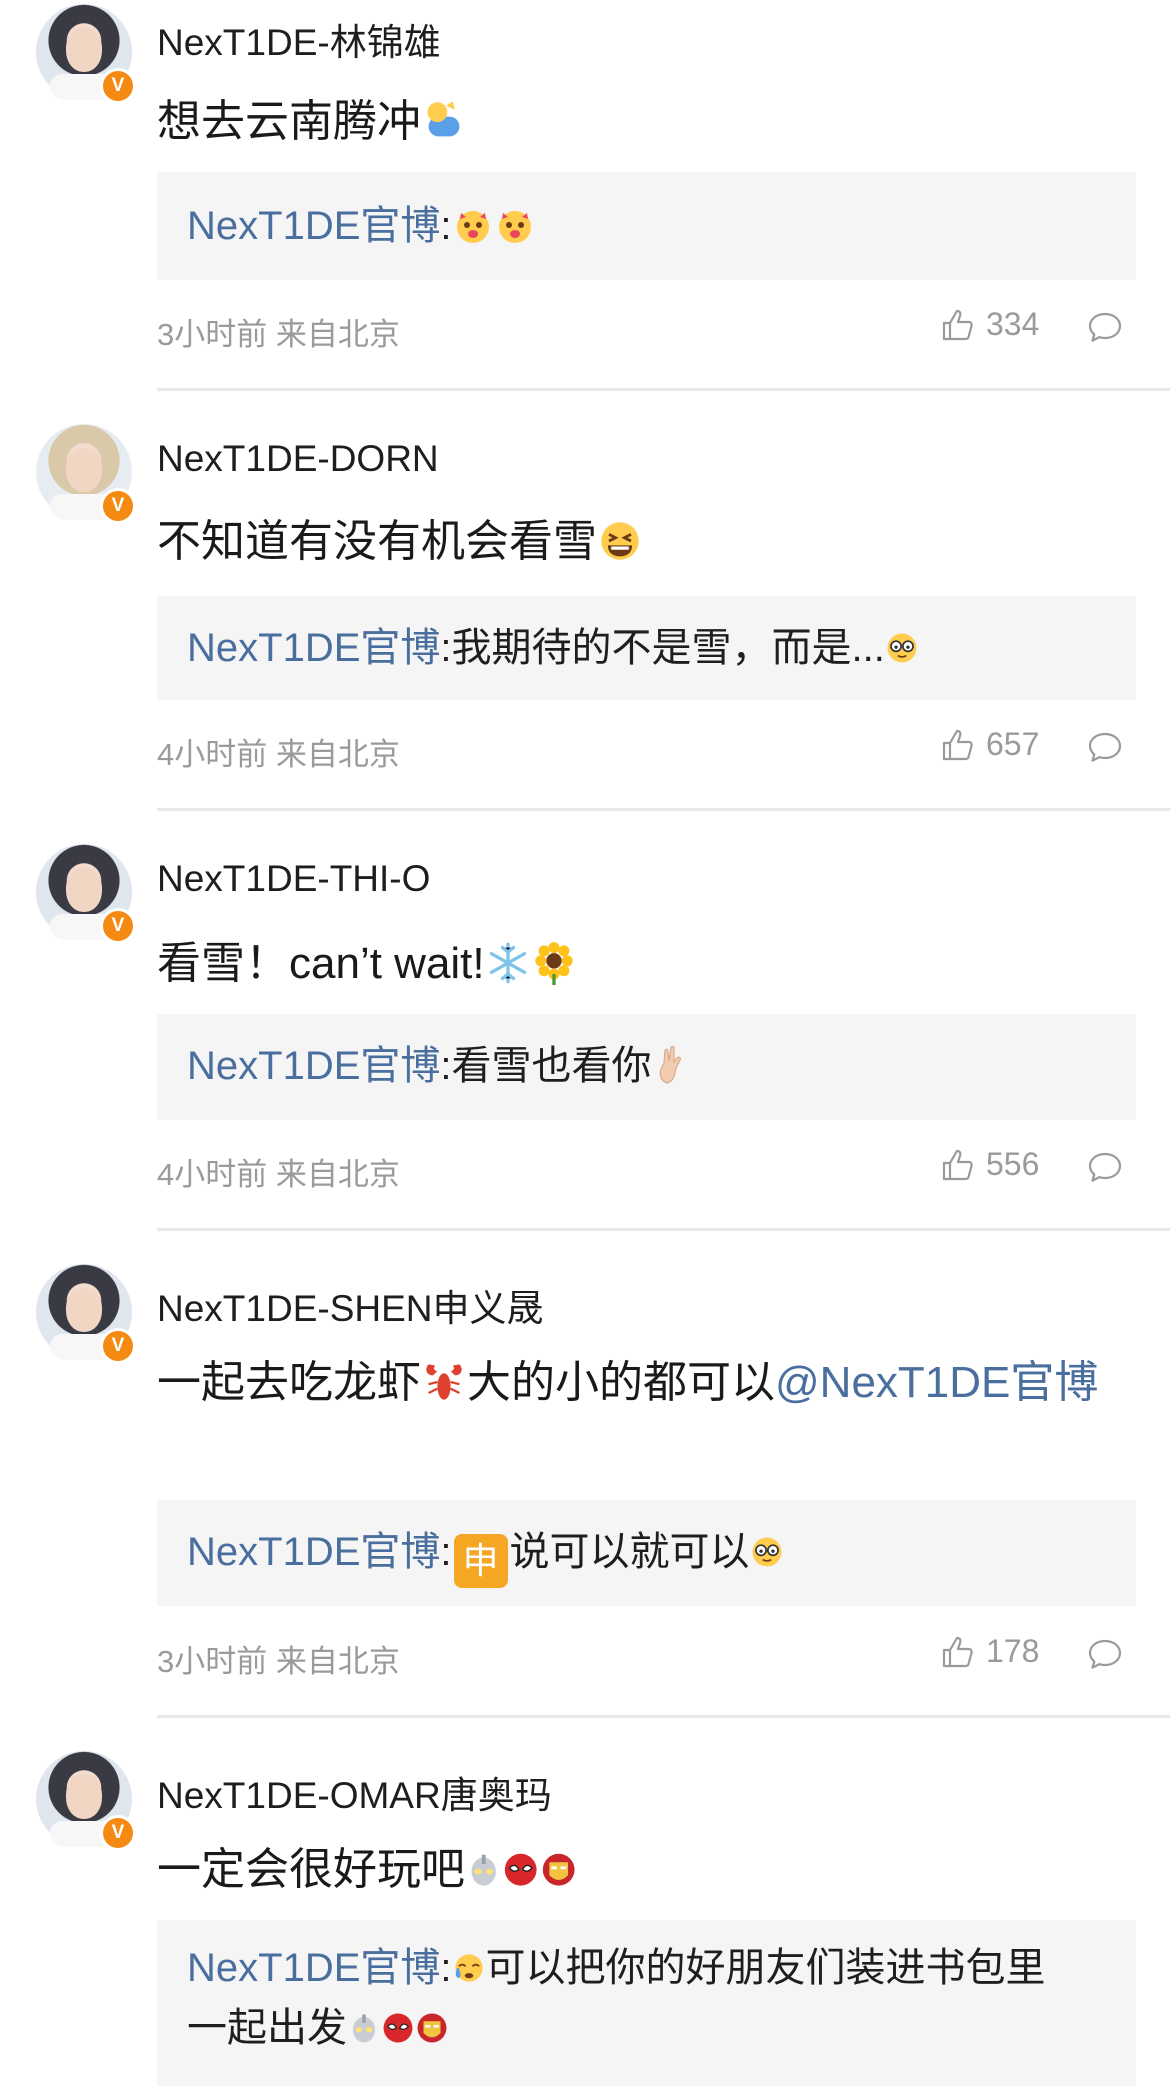  I want to click on like-button: 334, so click(989, 324).